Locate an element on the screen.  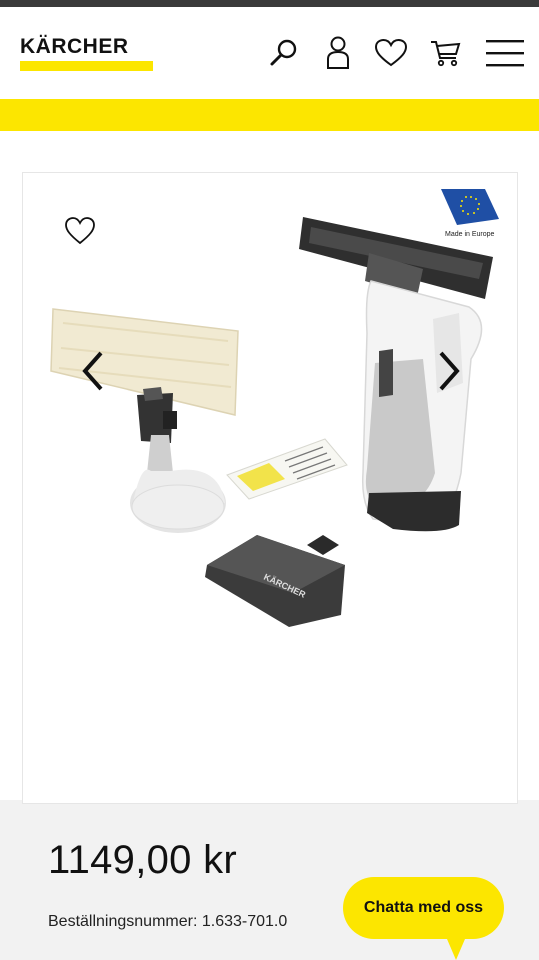
heart-outline-icon is located at coordinates (80, 231).